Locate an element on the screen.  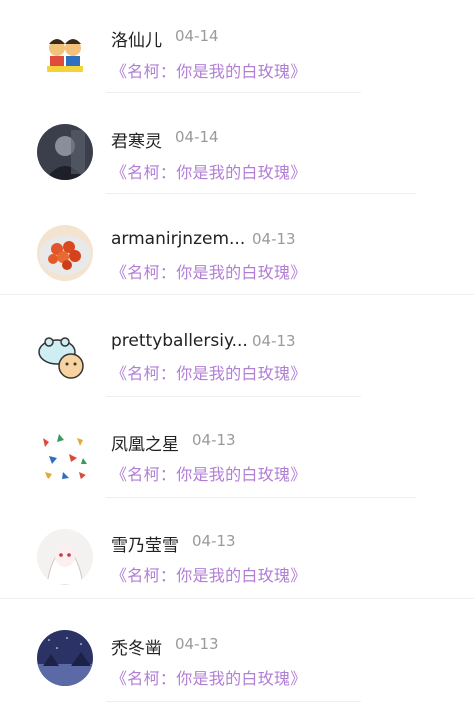
username: 凤凰之星 is located at coordinates (145, 442).